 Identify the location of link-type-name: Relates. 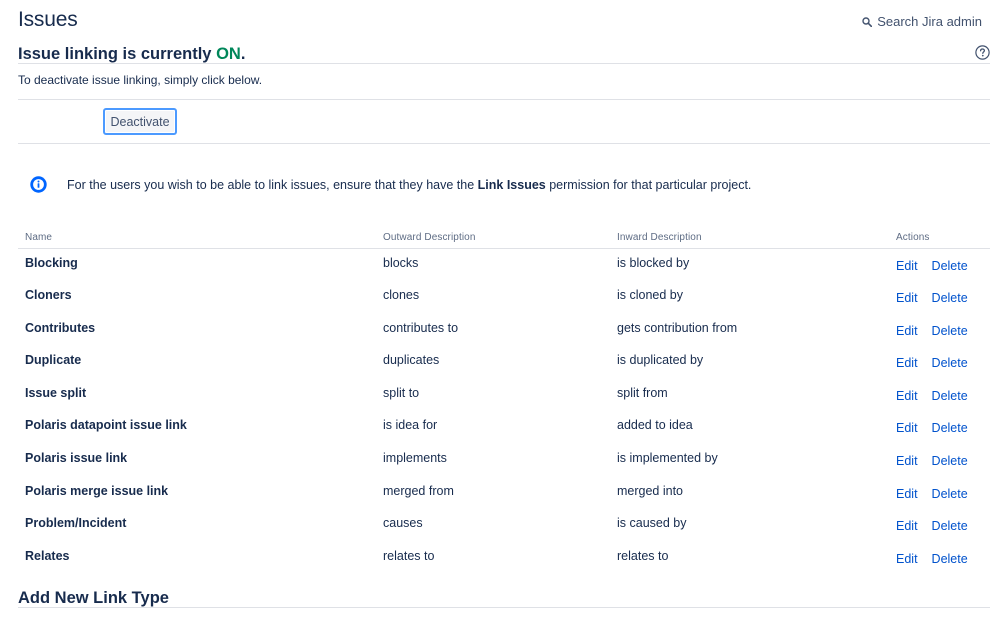
(47, 555).